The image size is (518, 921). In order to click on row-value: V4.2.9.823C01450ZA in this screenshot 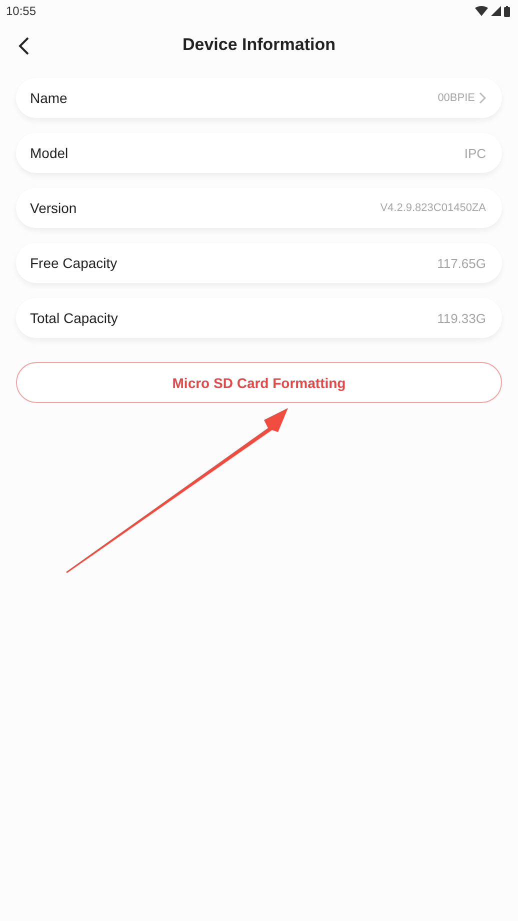, I will do `click(433, 208)`.